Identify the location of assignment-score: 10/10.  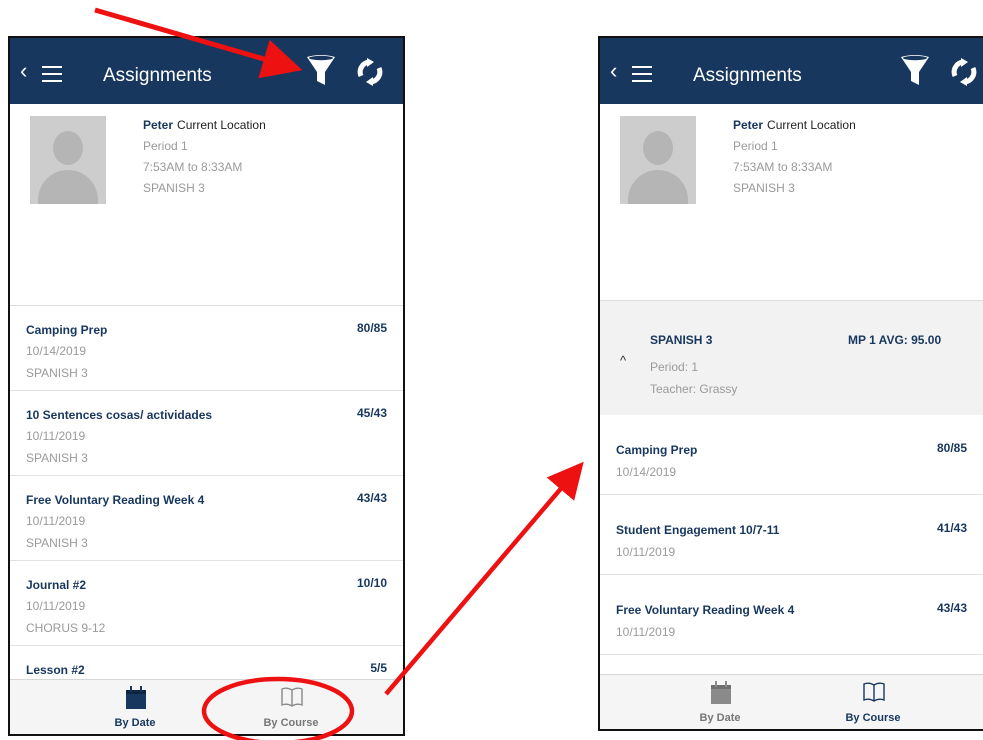
(371, 583).